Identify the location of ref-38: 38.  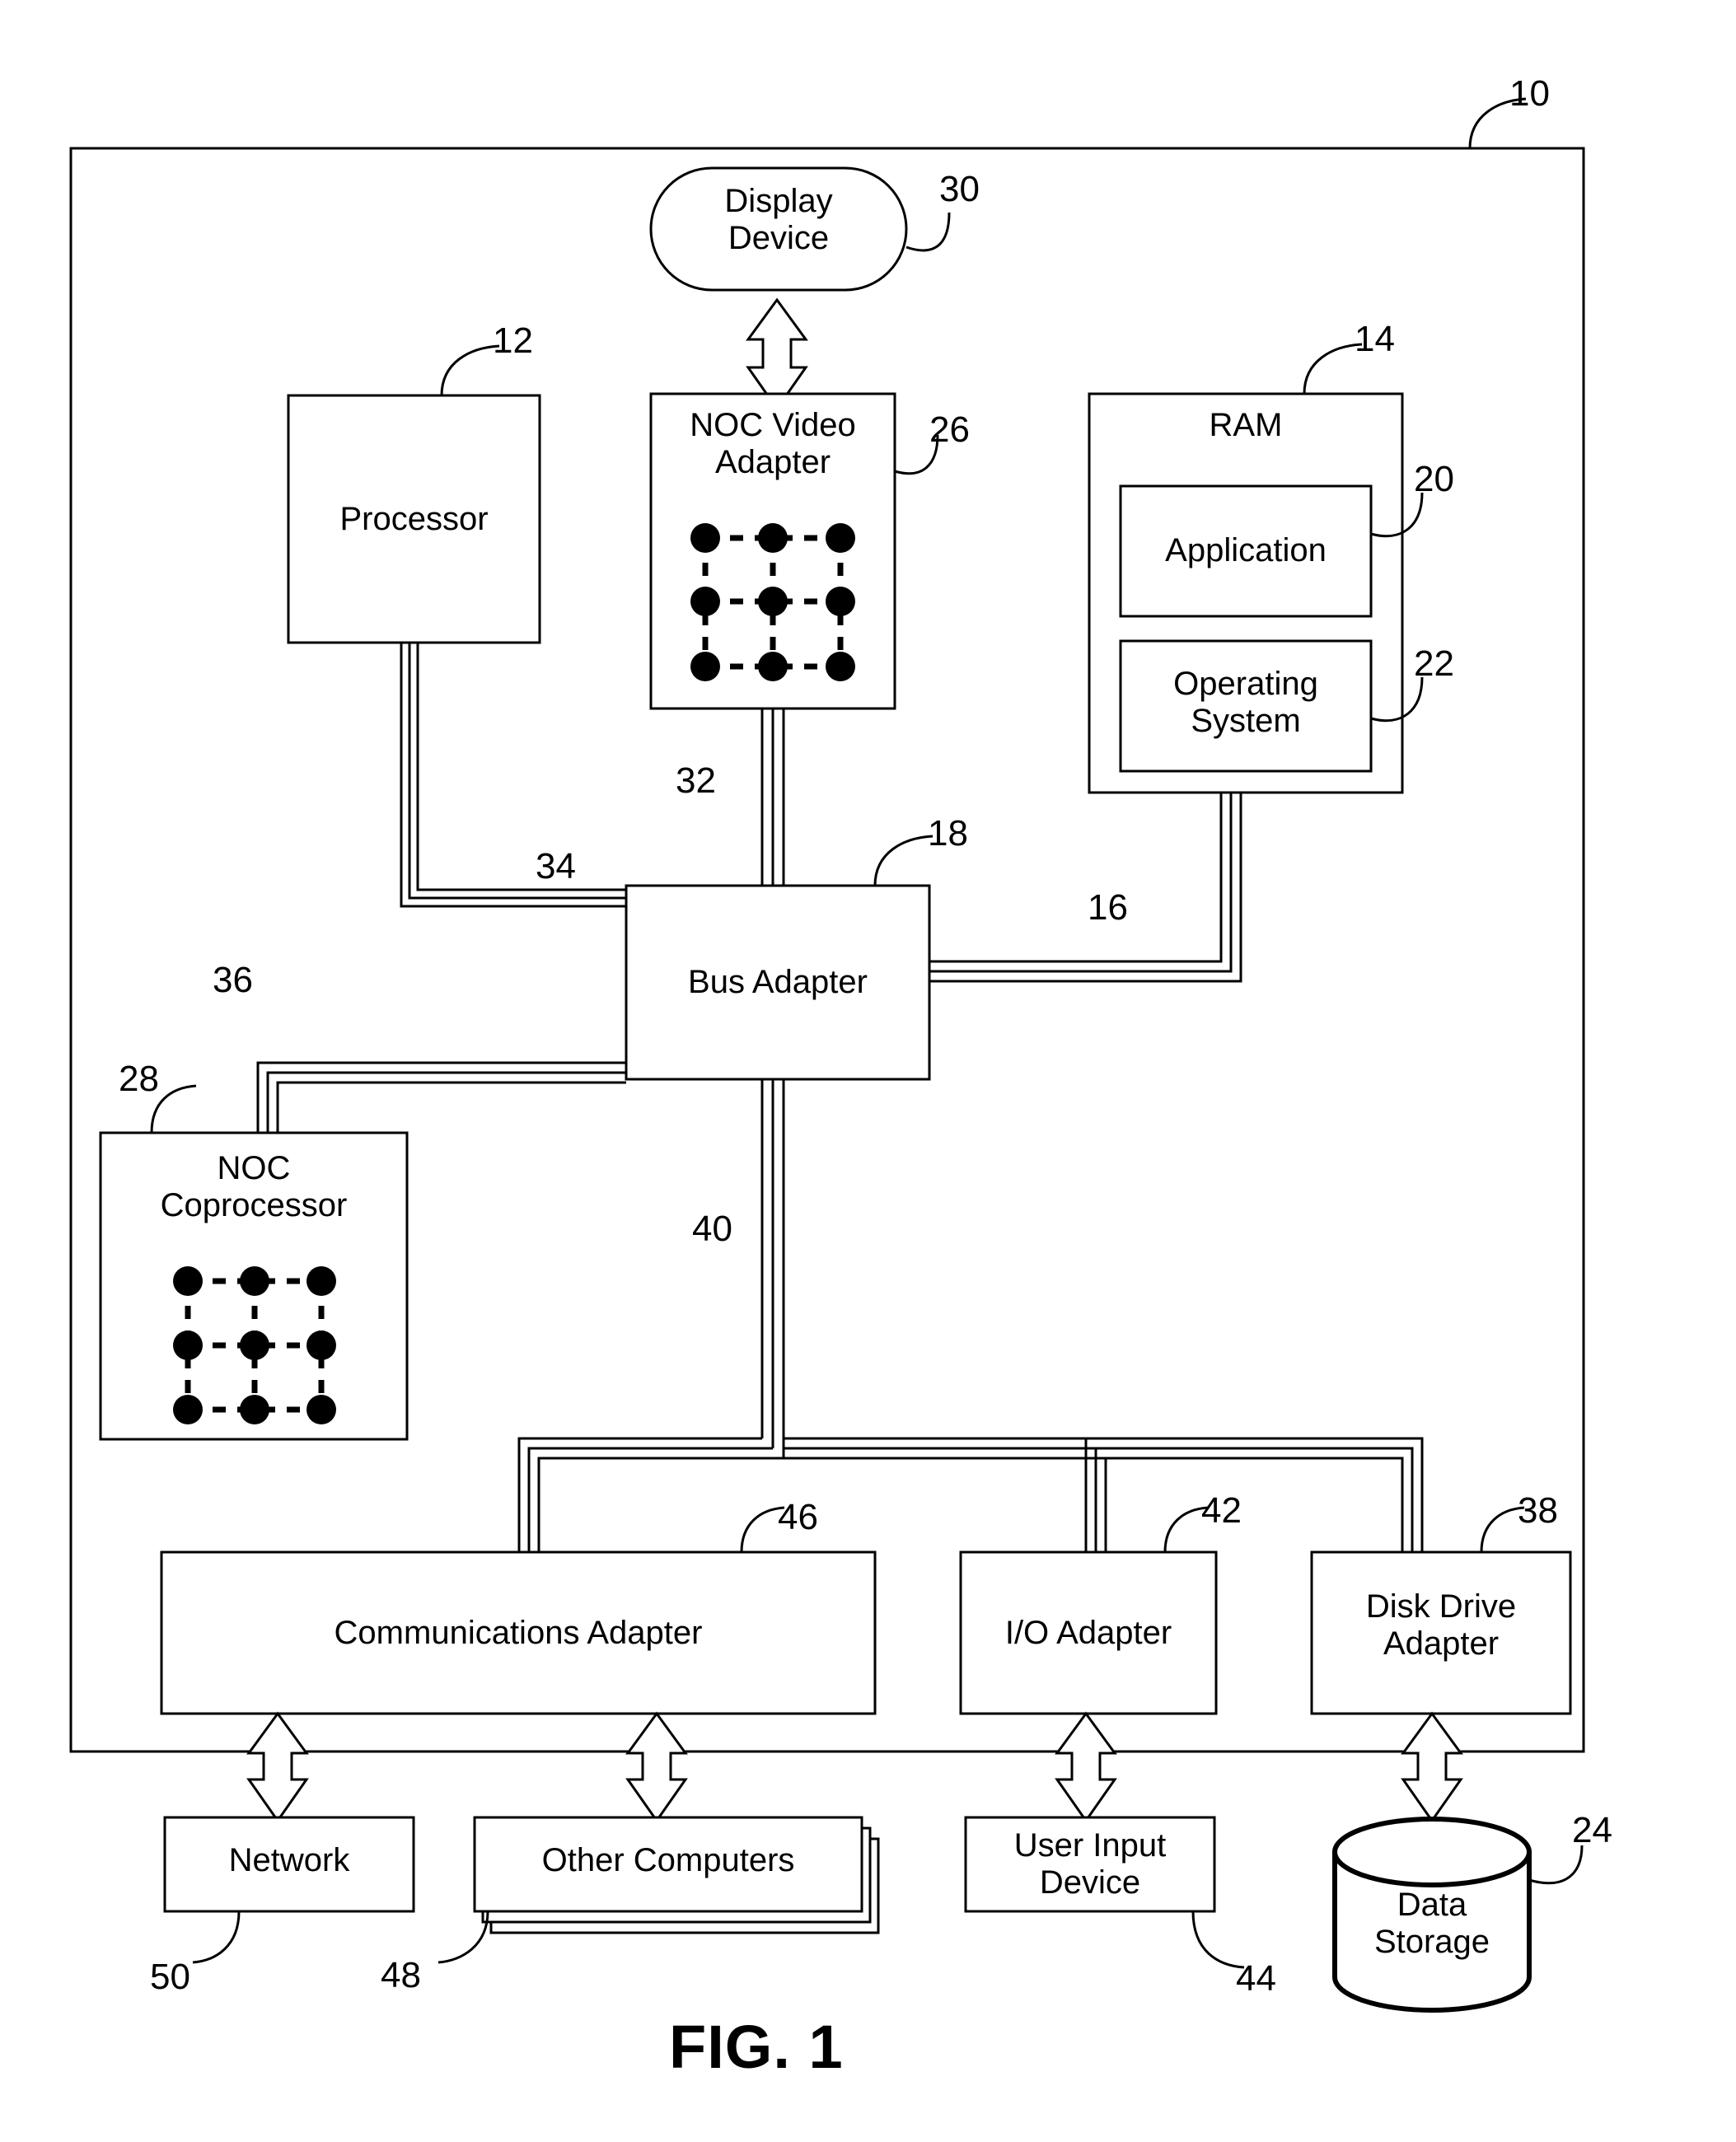
(1538, 1510).